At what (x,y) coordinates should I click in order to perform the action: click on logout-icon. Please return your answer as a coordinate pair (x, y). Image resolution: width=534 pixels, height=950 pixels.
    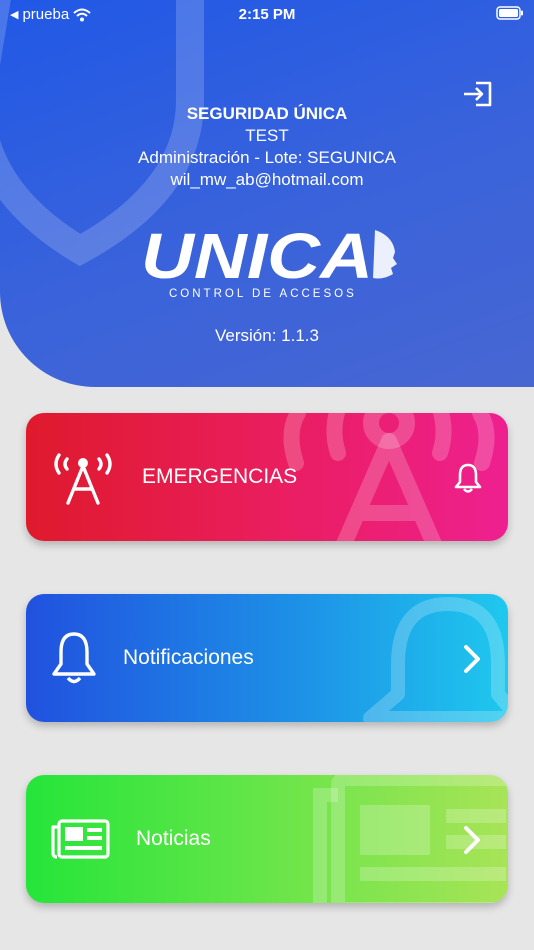
    Looking at the image, I should click on (478, 94).